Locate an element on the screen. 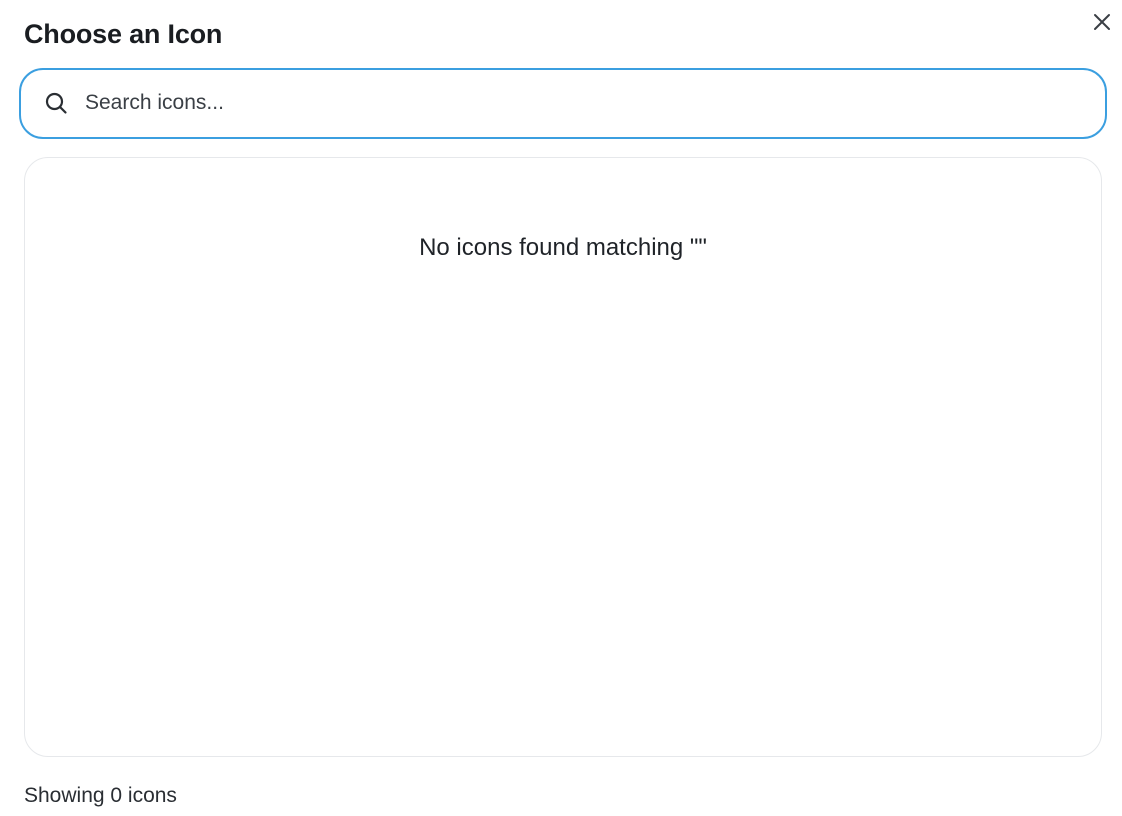 This screenshot has width=1122, height=816. search-input is located at coordinates (585, 103).